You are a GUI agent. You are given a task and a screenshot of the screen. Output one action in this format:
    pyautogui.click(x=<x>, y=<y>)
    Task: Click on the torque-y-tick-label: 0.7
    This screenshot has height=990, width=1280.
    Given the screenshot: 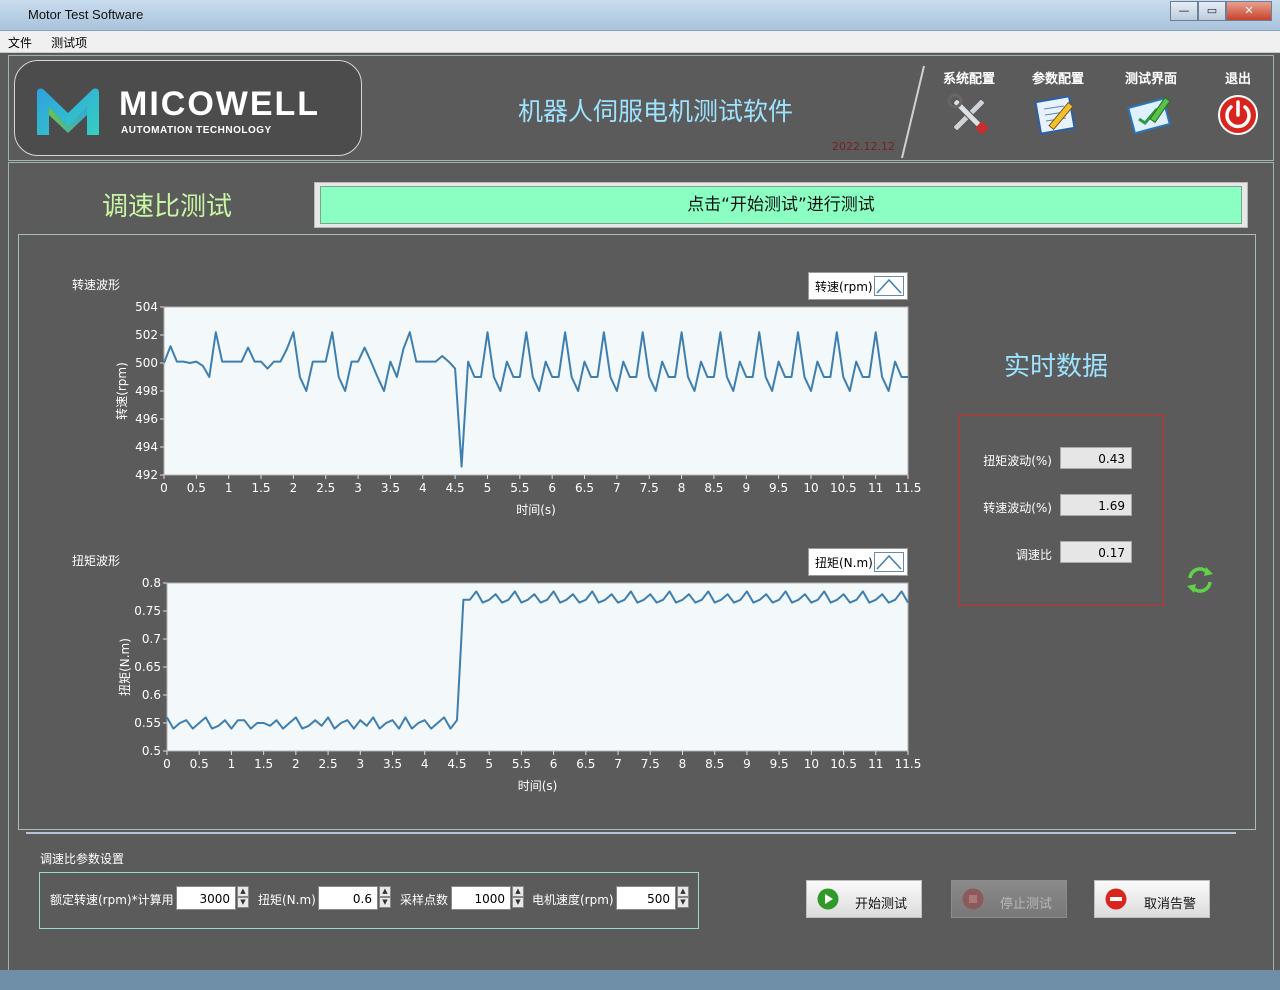 What is the action you would take?
    pyautogui.click(x=151, y=639)
    